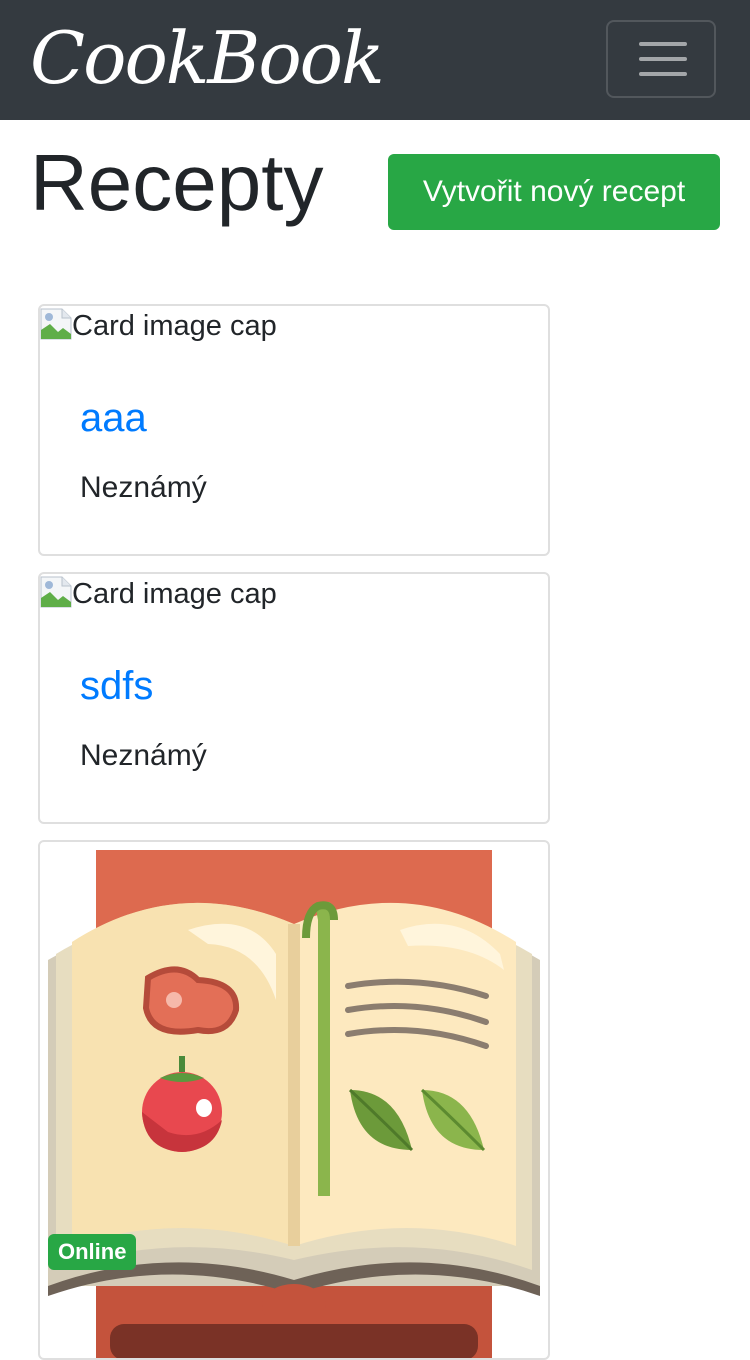 This screenshot has height=1360, width=750. I want to click on brand-logo: CookBook, so click(207, 58).